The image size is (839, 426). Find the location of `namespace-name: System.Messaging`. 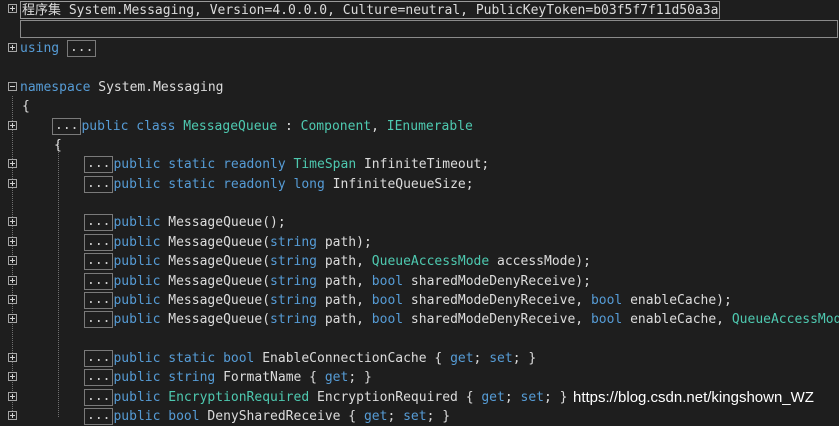

namespace-name: System.Messaging is located at coordinates (157, 87).